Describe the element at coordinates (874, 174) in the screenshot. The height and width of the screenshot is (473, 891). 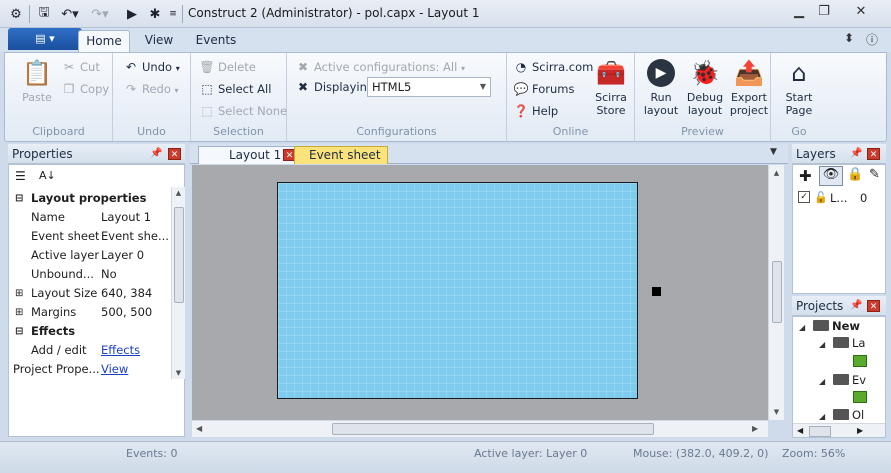
I see `pencil-icon: ✎` at that location.